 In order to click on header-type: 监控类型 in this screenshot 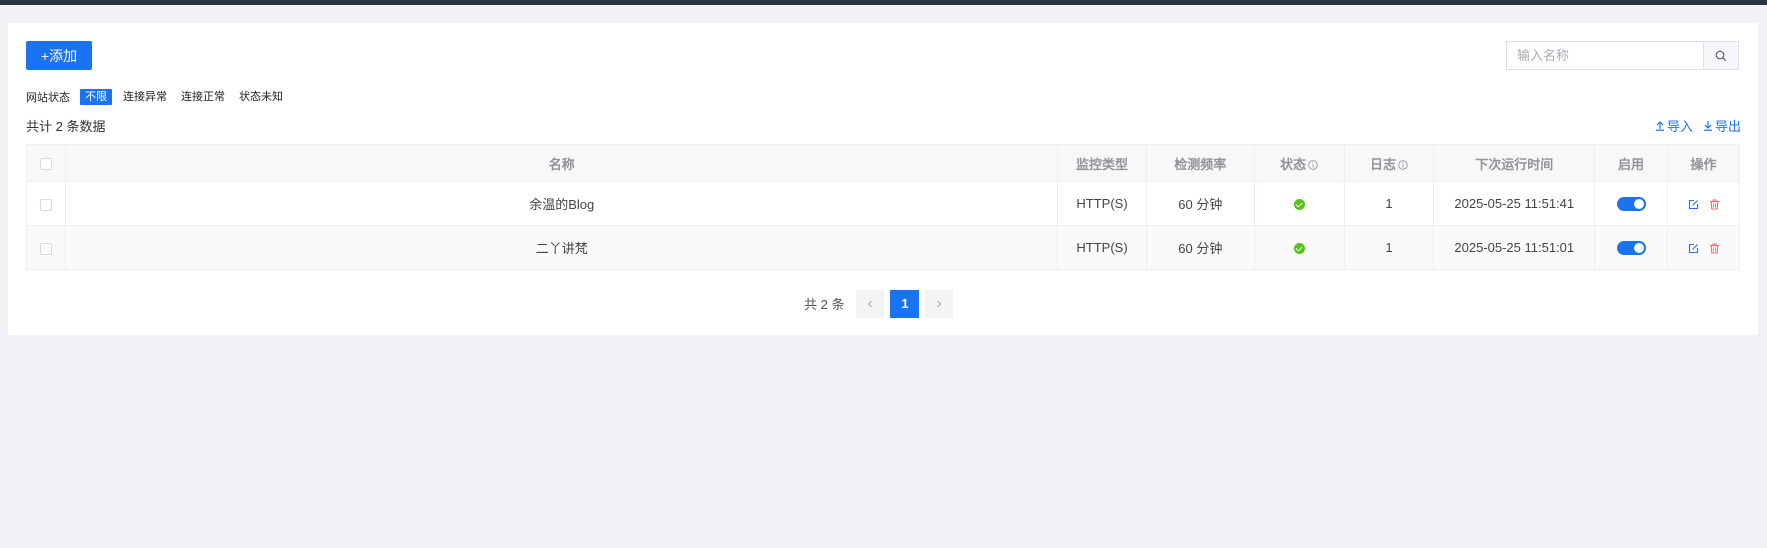, I will do `click(1102, 163)`.